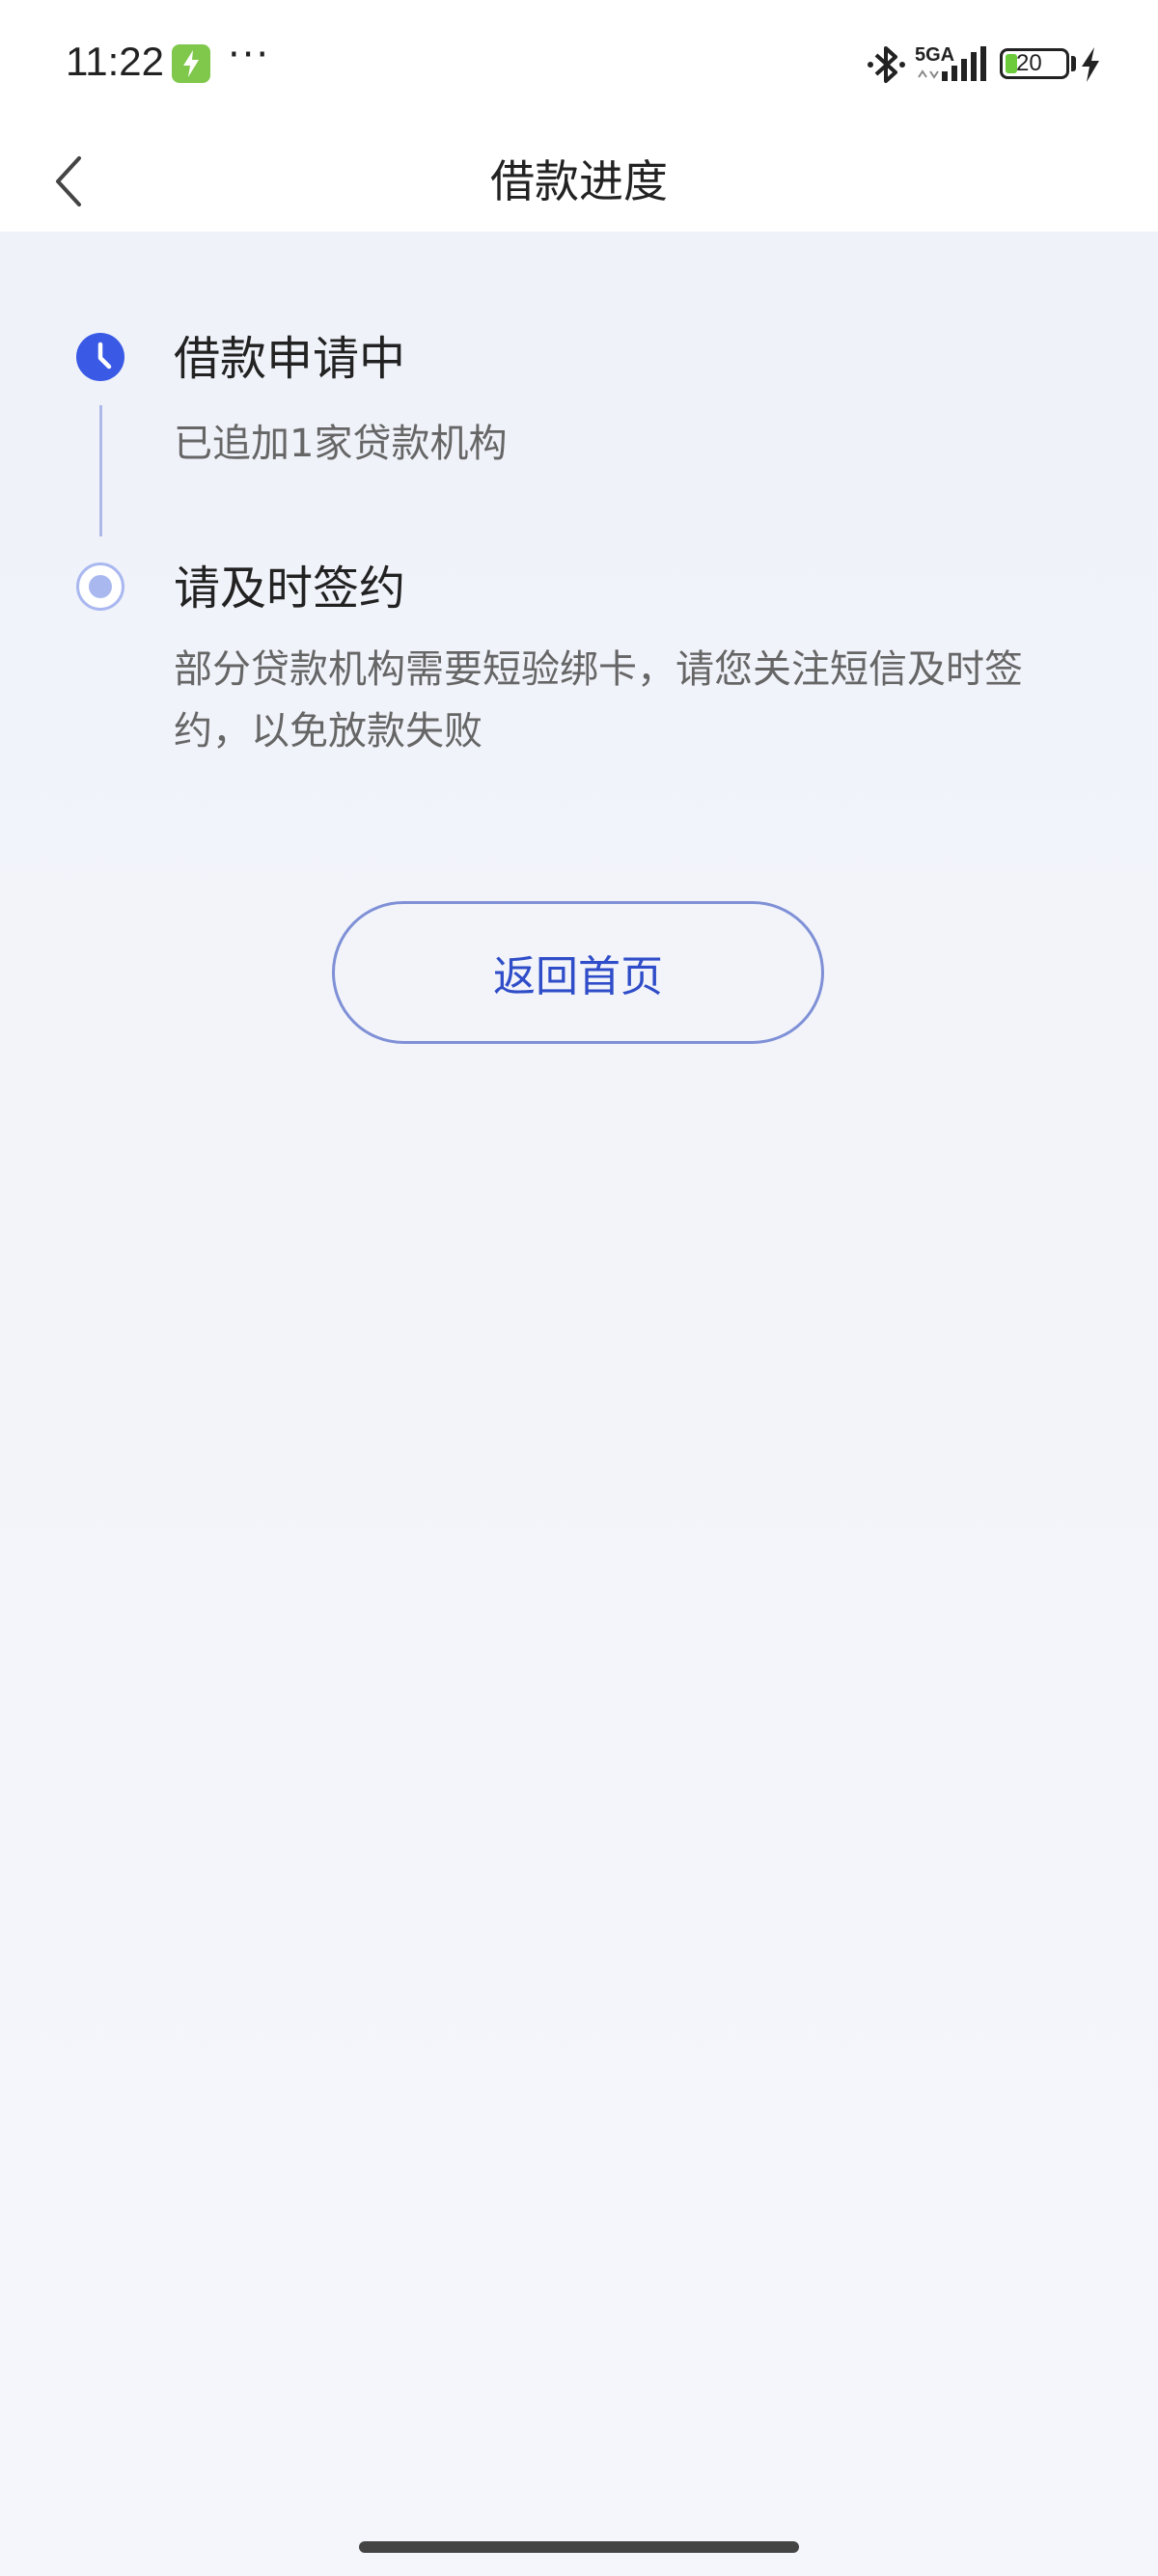 Image resolution: width=1158 pixels, height=2576 pixels. Describe the element at coordinates (290, 359) in the screenshot. I see `step-title: 借款申请中` at that location.